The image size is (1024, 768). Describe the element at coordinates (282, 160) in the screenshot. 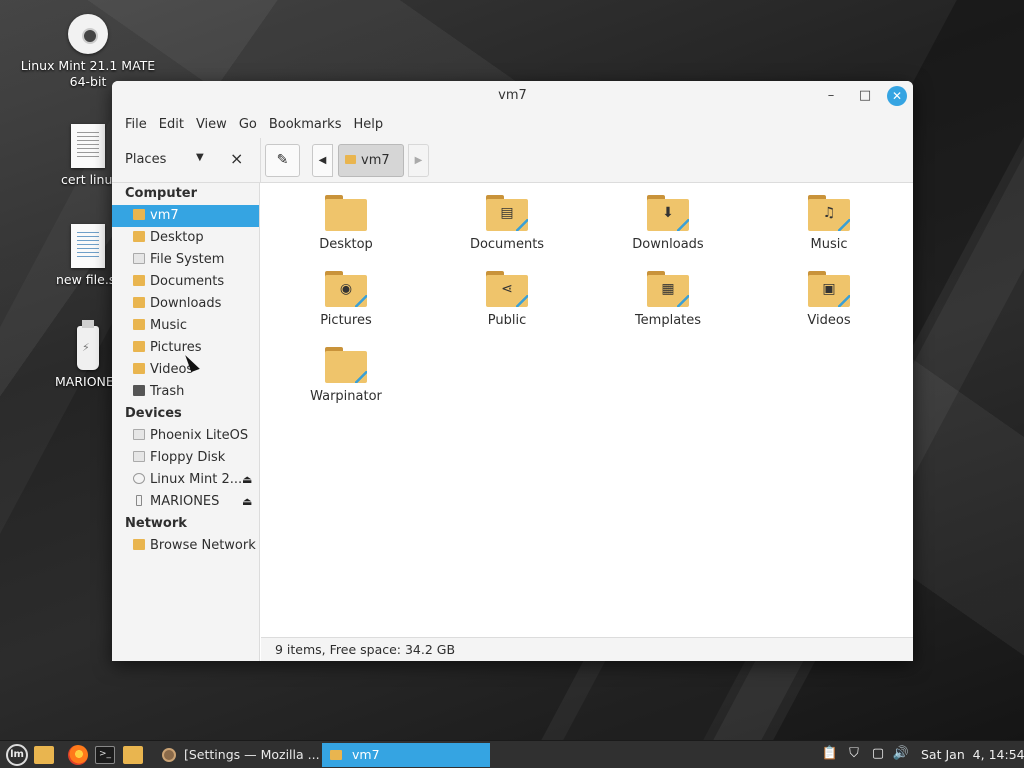

I see `edit-location-button: ✎` at that location.